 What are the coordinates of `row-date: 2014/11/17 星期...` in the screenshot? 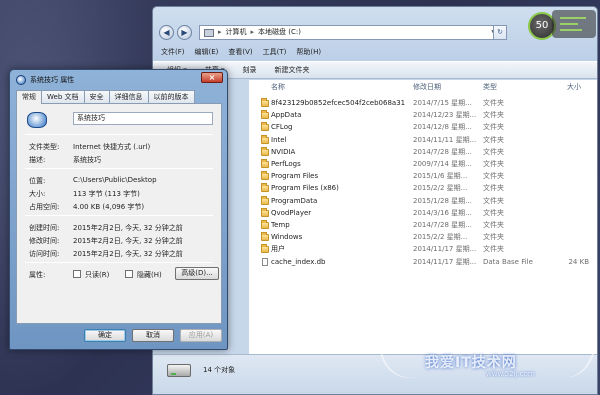 It's located at (445, 249).